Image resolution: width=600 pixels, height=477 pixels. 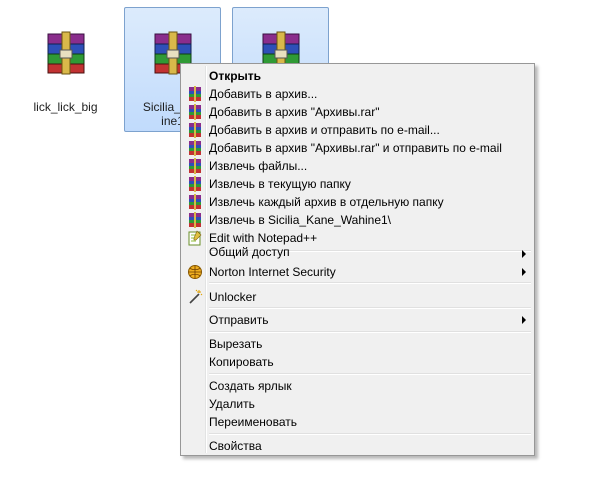 I want to click on notepad-plus-plus-icon, so click(x=195, y=238).